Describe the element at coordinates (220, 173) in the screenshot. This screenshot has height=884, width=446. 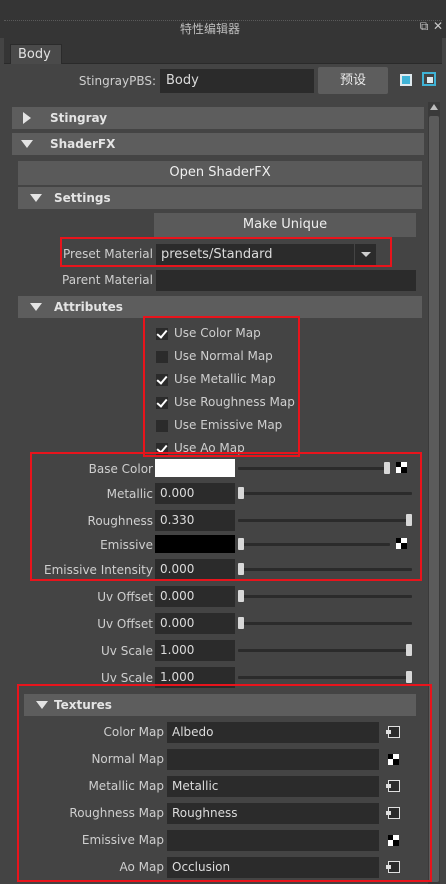
I see `open-shaderfx-button: Open ShaderFX` at that location.